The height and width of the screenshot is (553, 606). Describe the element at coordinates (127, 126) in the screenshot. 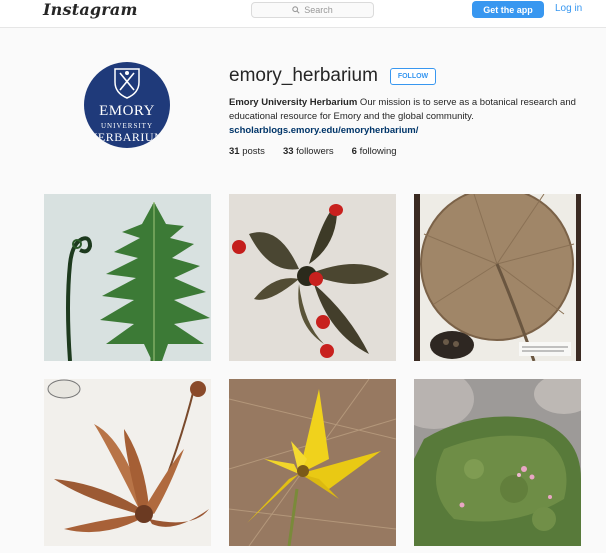

I see `avatar-text-university: UNIVERSITY` at that location.